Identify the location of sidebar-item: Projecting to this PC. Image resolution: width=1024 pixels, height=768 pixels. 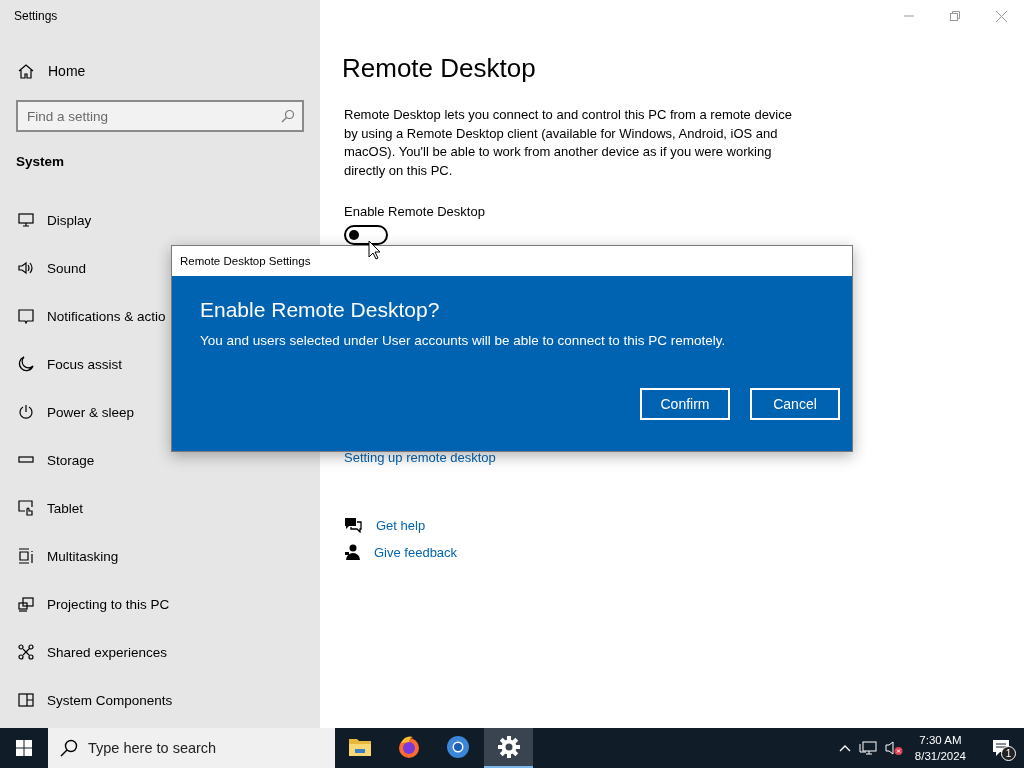
(160, 604).